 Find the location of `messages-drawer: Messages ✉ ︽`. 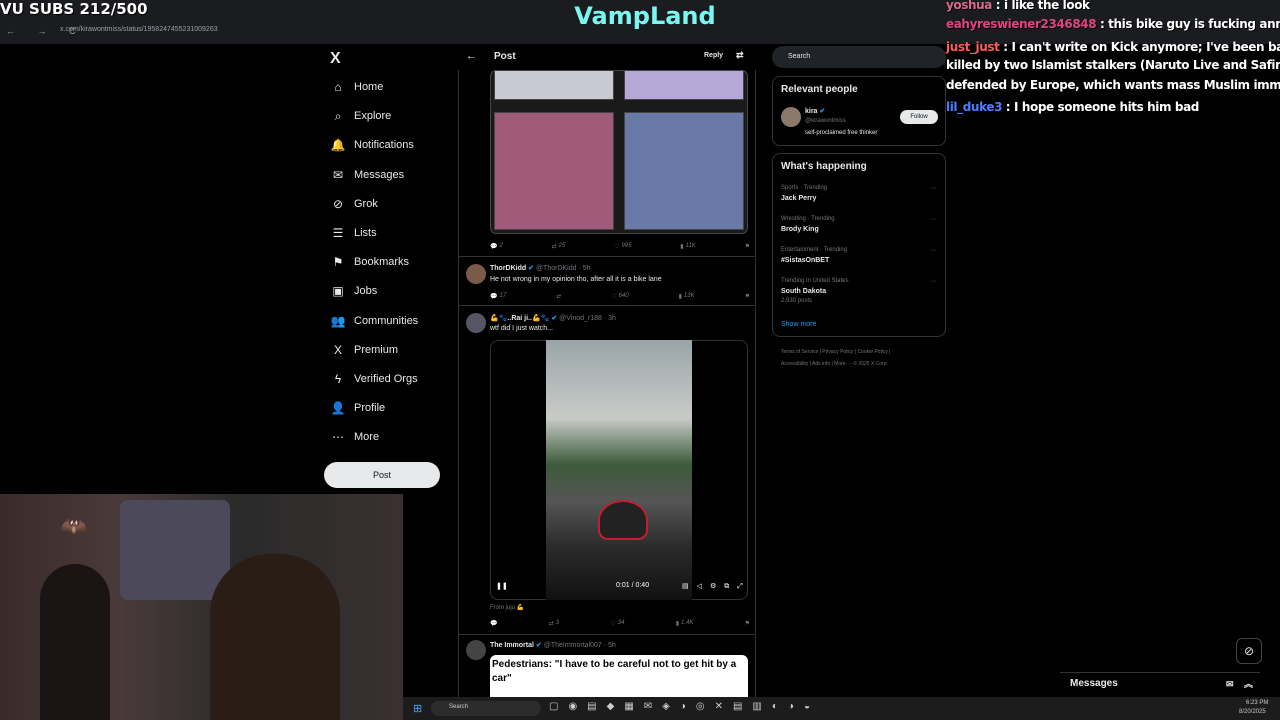

messages-drawer: Messages ✉ ︽ is located at coordinates (1160, 684).